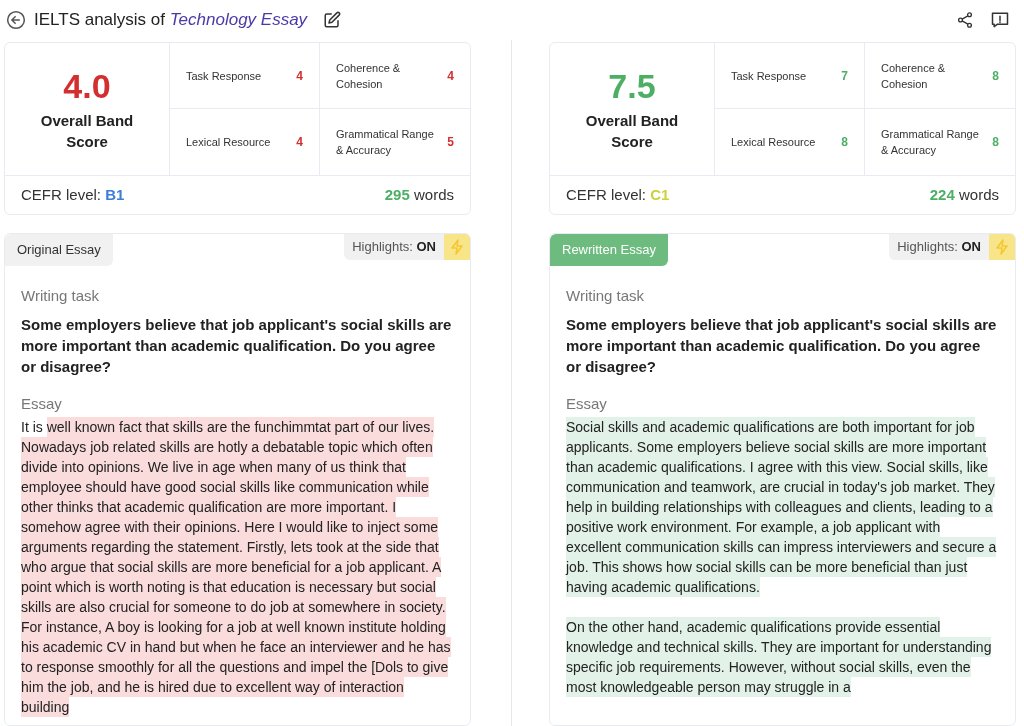  I want to click on cefr-level: CEFR level: C1, so click(618, 194).